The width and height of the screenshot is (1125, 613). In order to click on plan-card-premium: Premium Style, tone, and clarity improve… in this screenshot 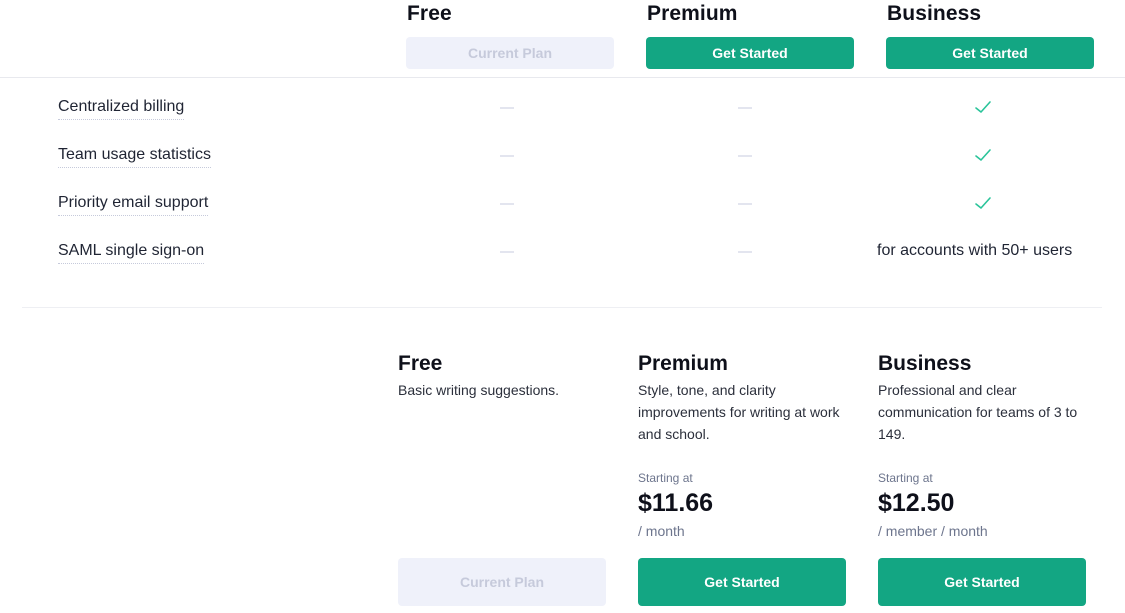, I will do `click(742, 478)`.